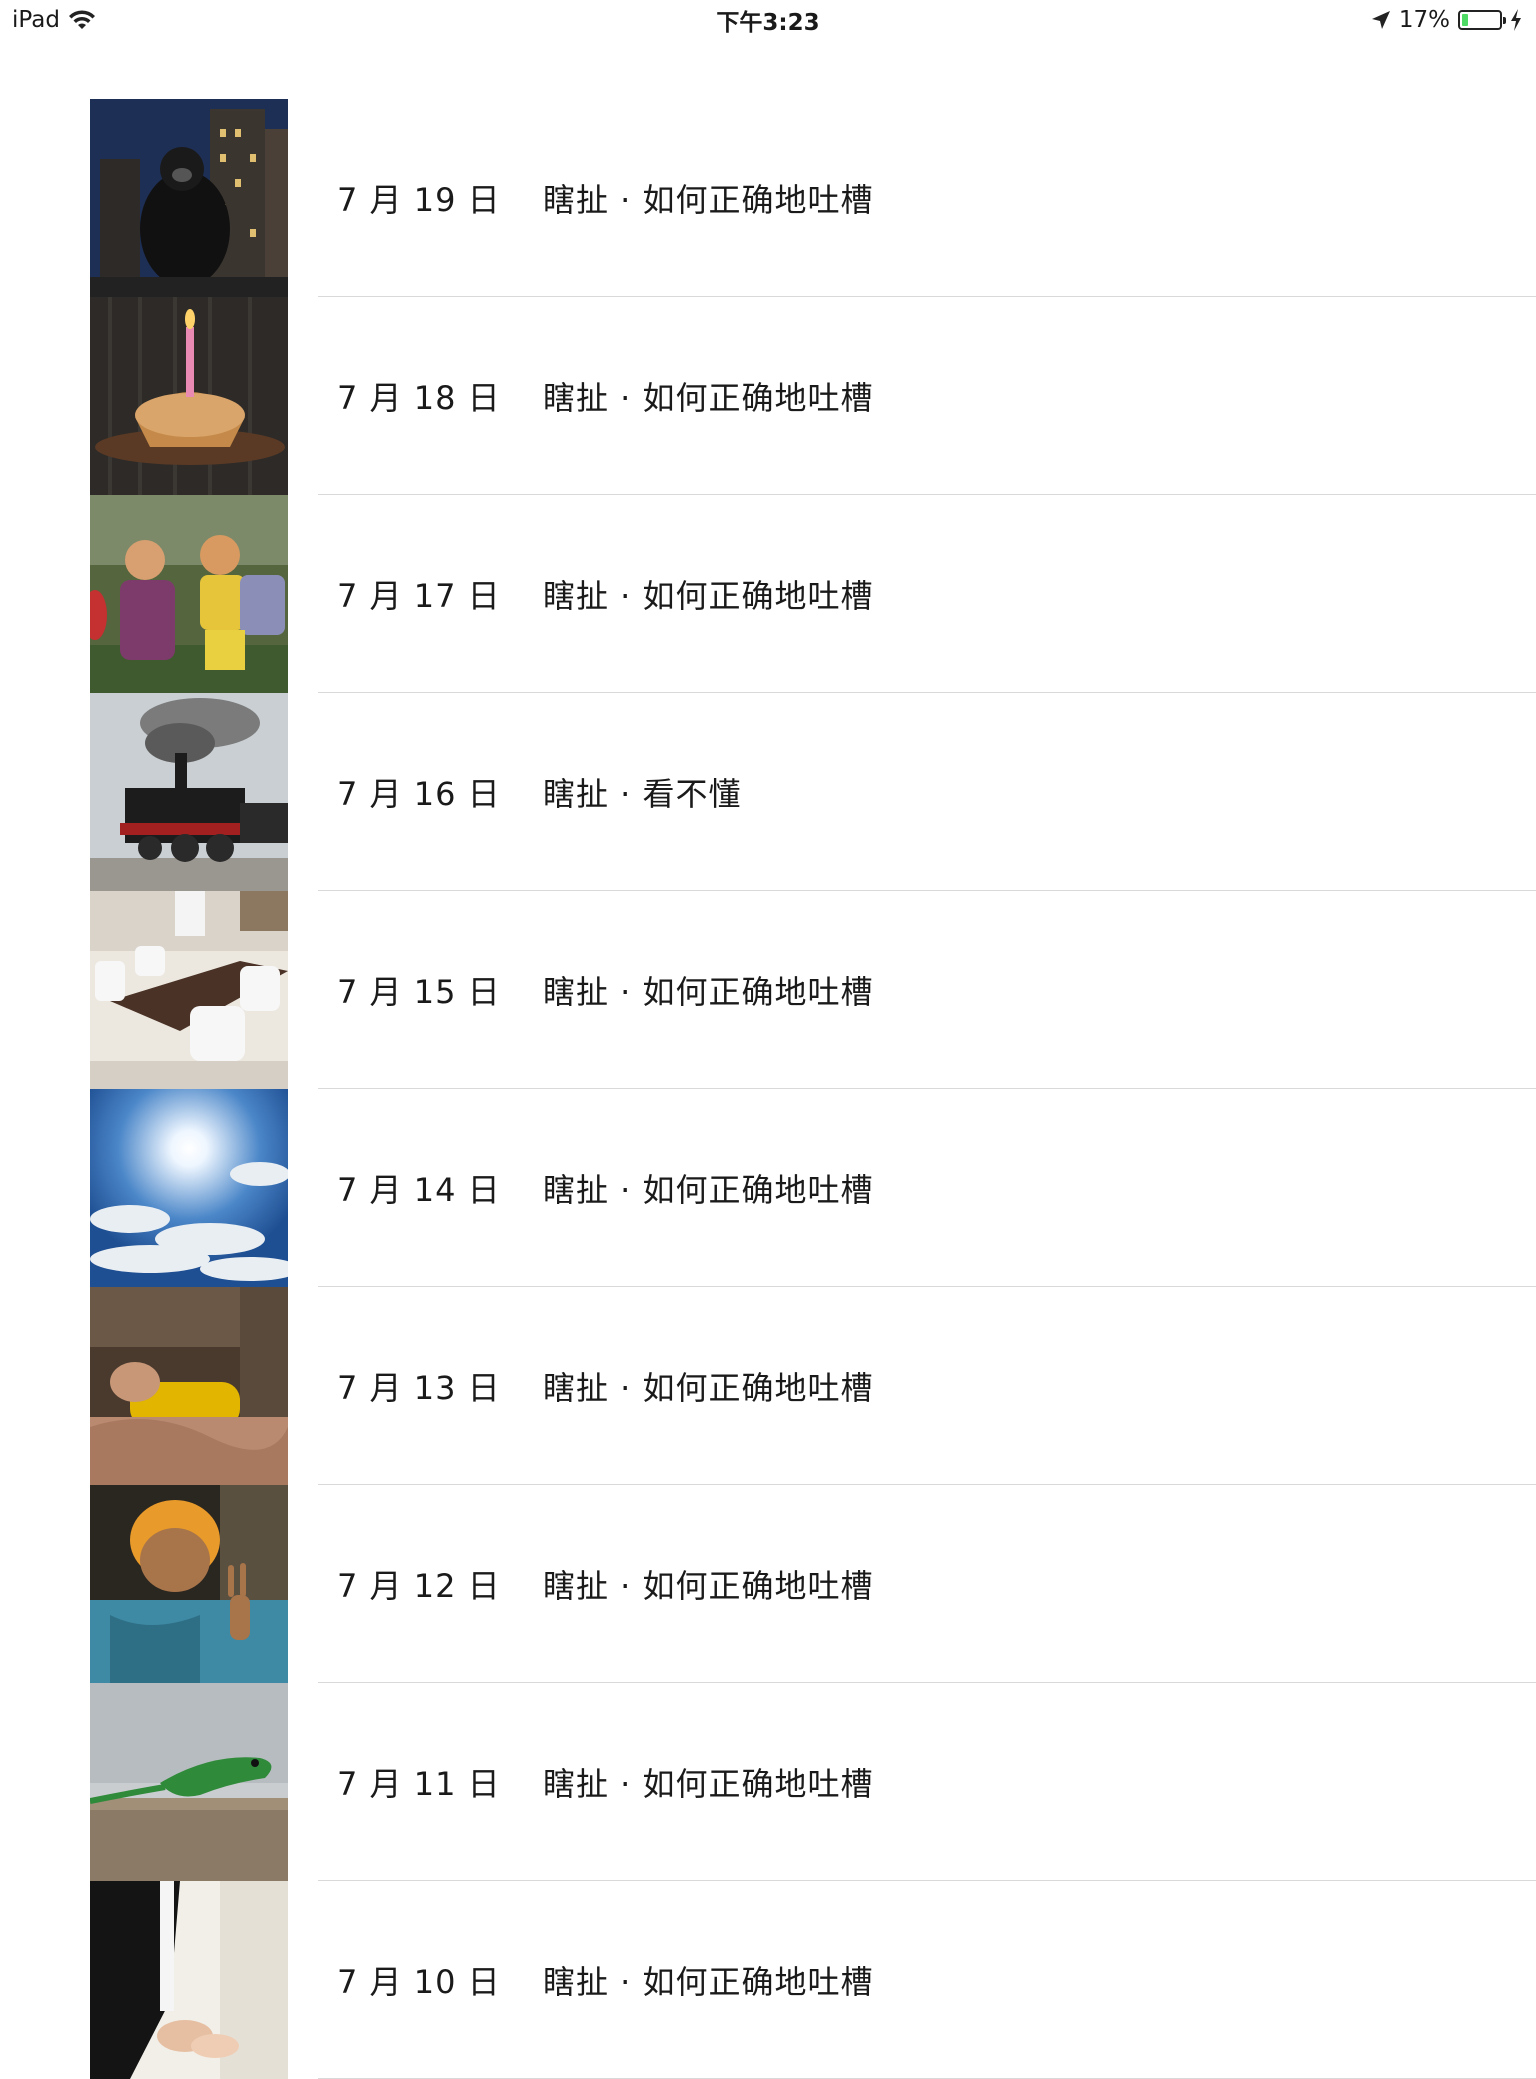 The height and width of the screenshot is (2079, 1536). Describe the element at coordinates (1482, 20) in the screenshot. I see `battery-icon` at that location.